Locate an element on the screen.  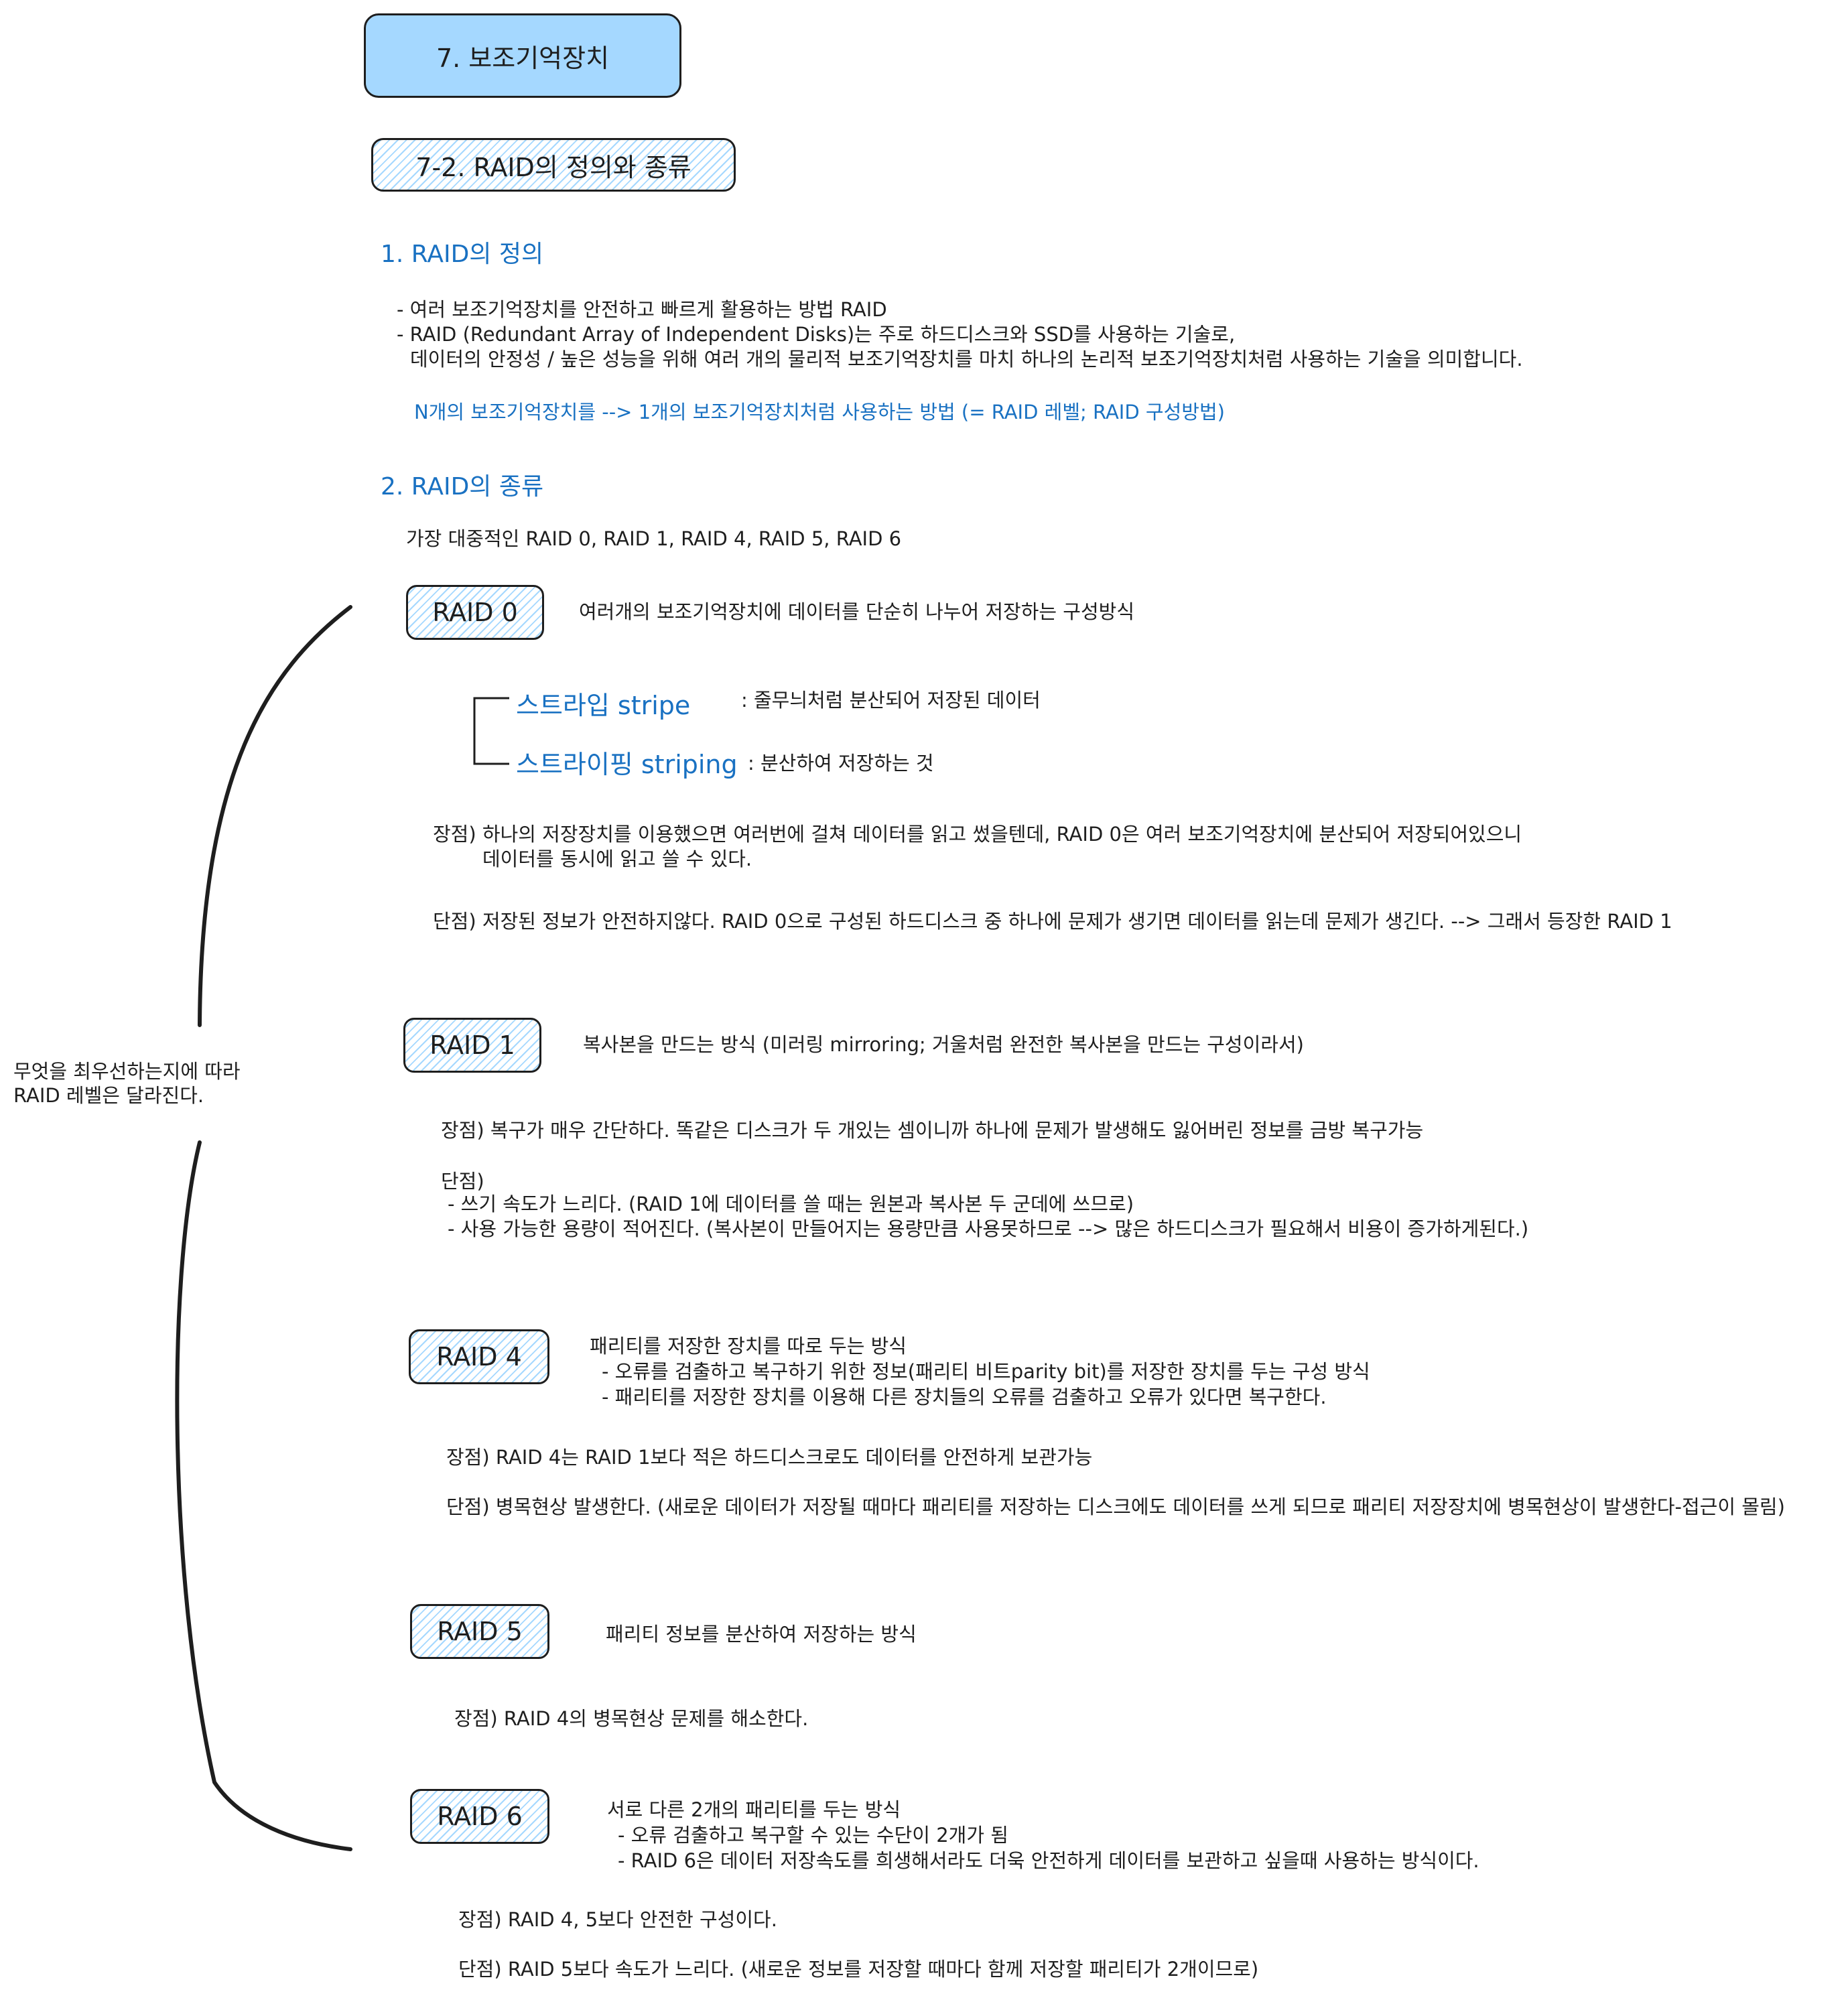
raid6-label: RAID 6 is located at coordinates (480, 1817).